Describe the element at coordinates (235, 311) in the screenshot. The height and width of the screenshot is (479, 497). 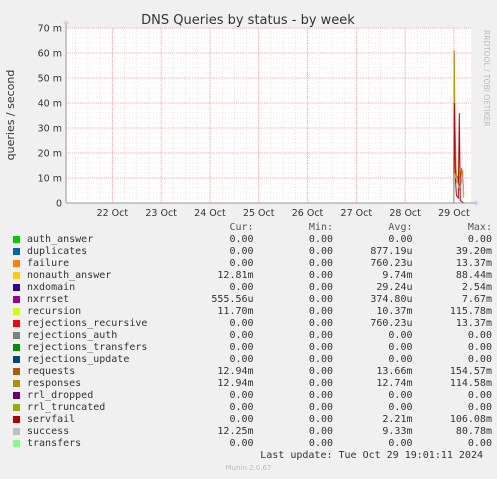
I see `legend-cur-value: 11.70m` at that location.